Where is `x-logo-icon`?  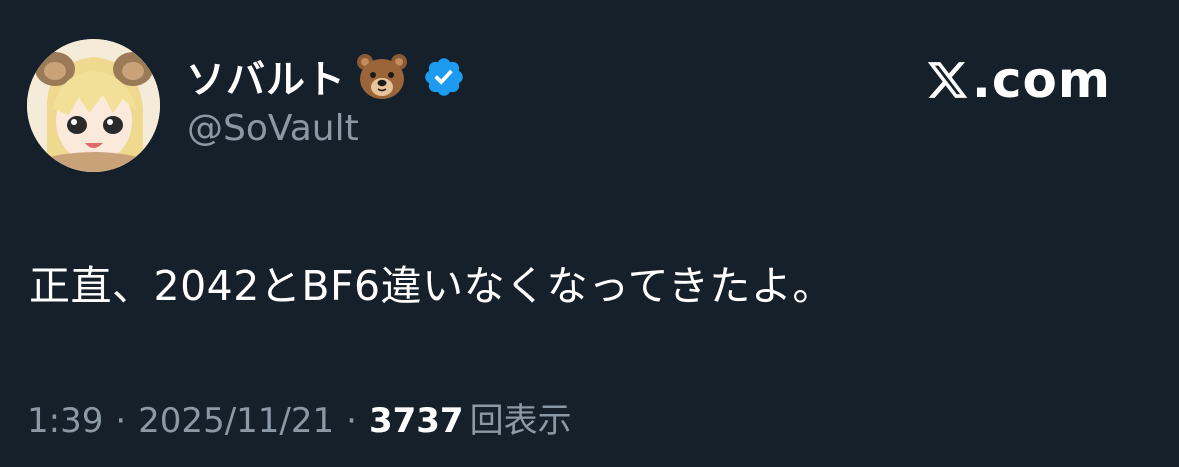 x-logo-icon is located at coordinates (947, 80).